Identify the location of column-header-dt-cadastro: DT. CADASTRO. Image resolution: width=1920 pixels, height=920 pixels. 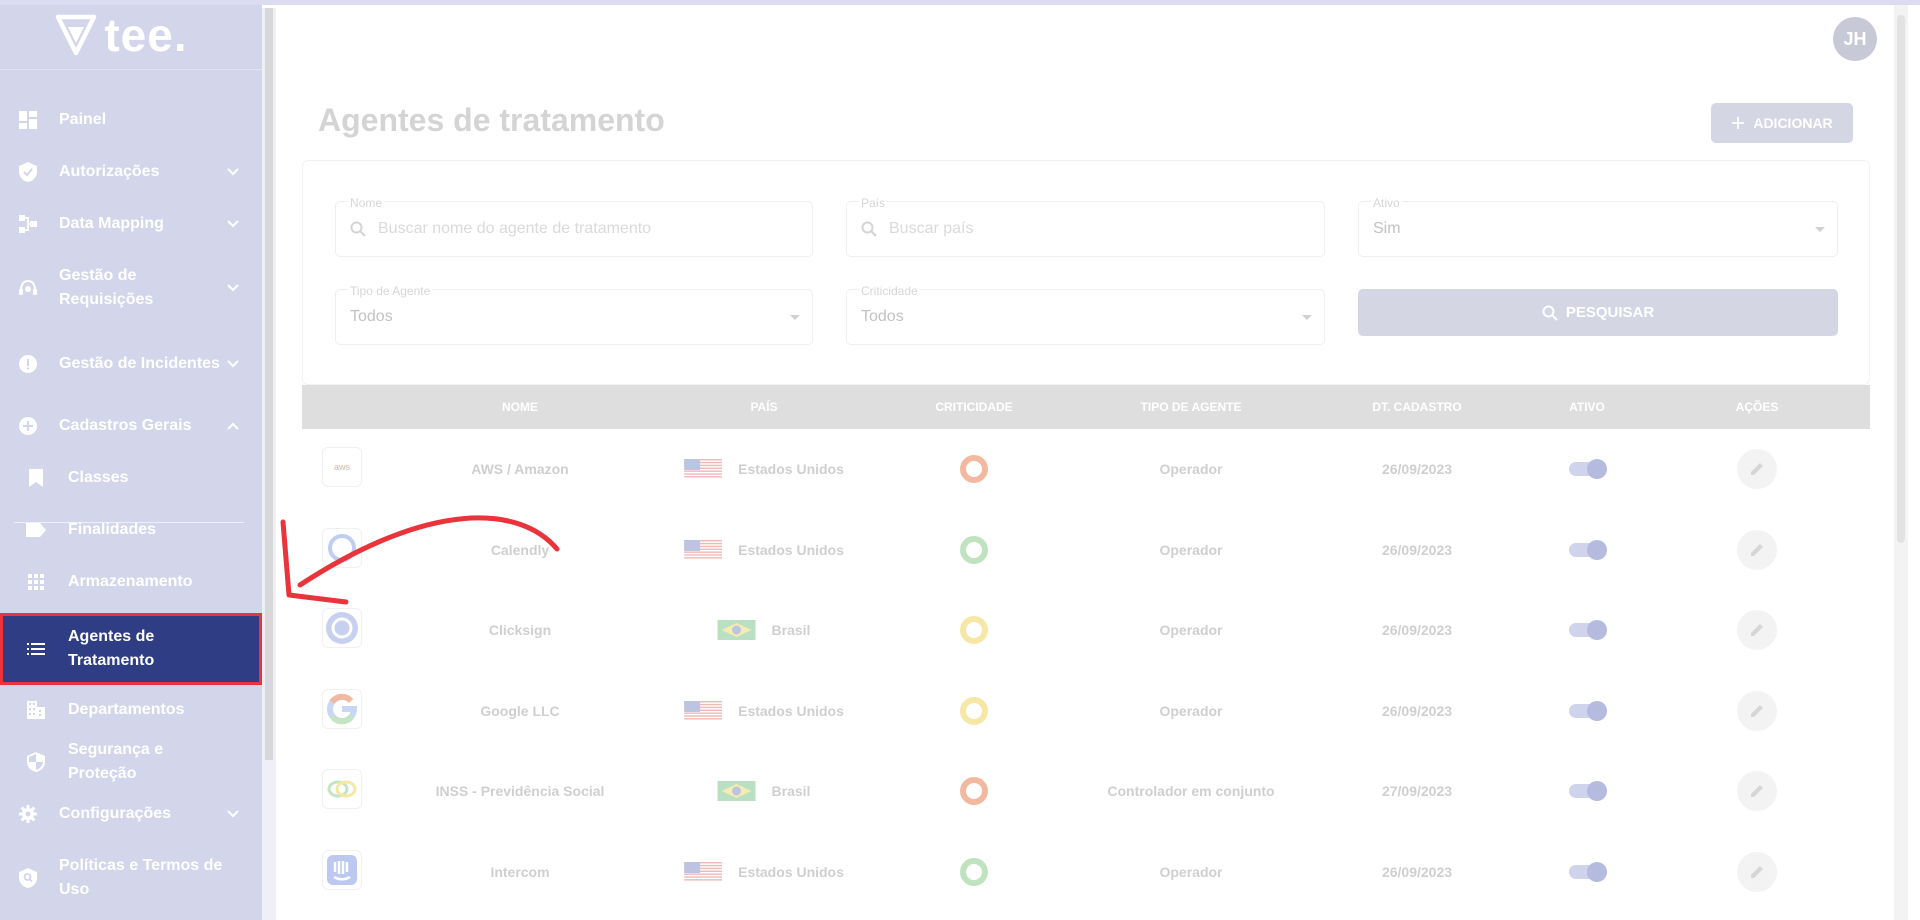
(1416, 407).